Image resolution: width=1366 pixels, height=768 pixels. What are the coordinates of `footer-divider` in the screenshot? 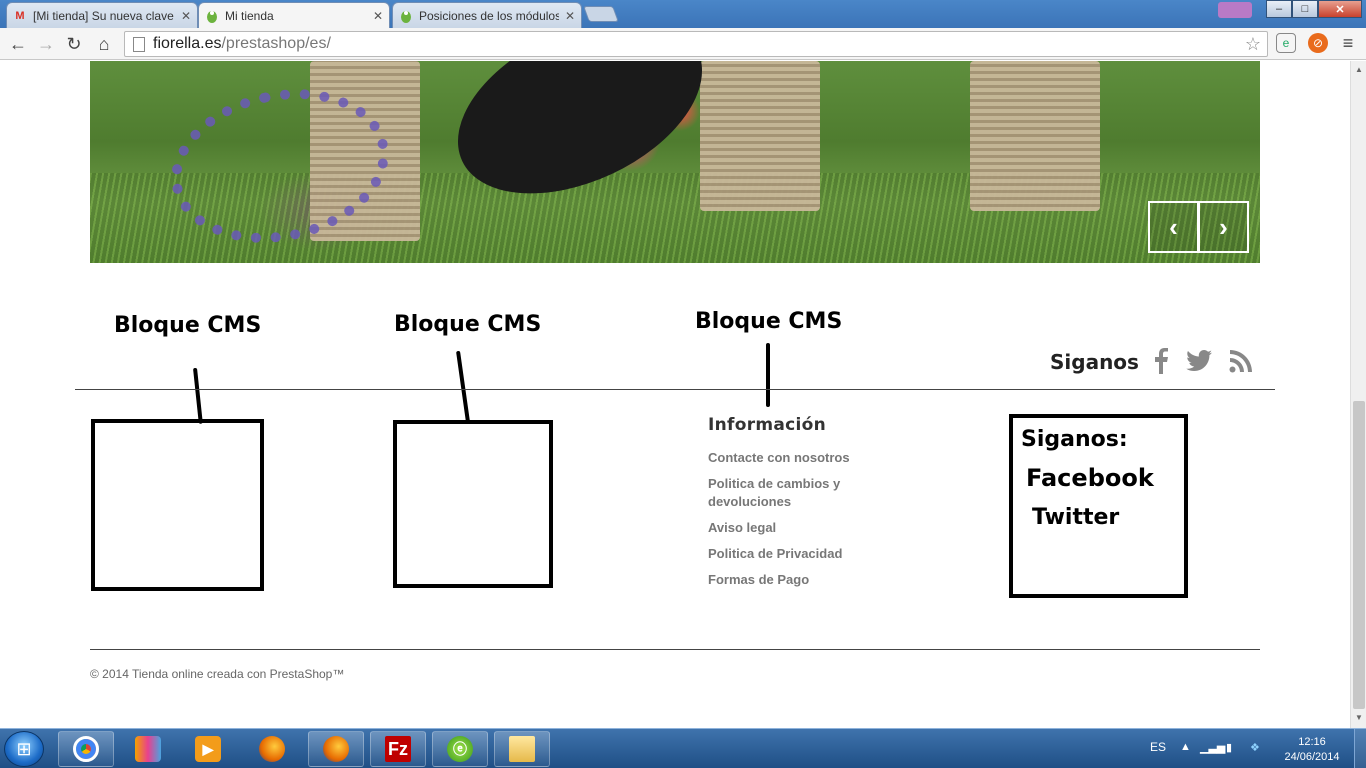 It's located at (675, 389).